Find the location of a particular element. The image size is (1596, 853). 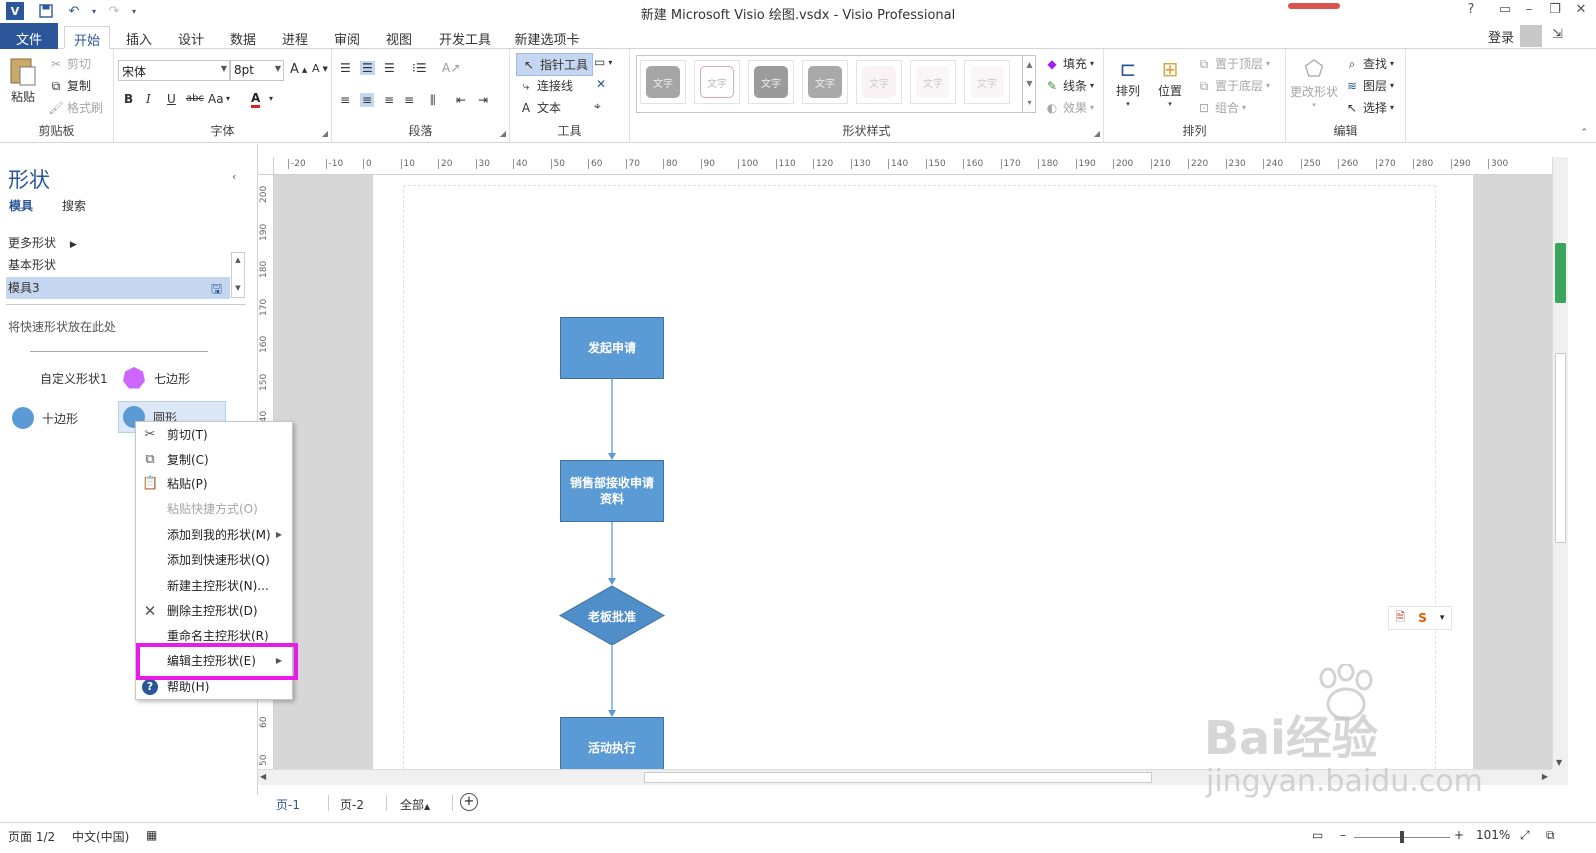

align-button: ⊏ 排列 ▾ is located at coordinates (1128, 82).